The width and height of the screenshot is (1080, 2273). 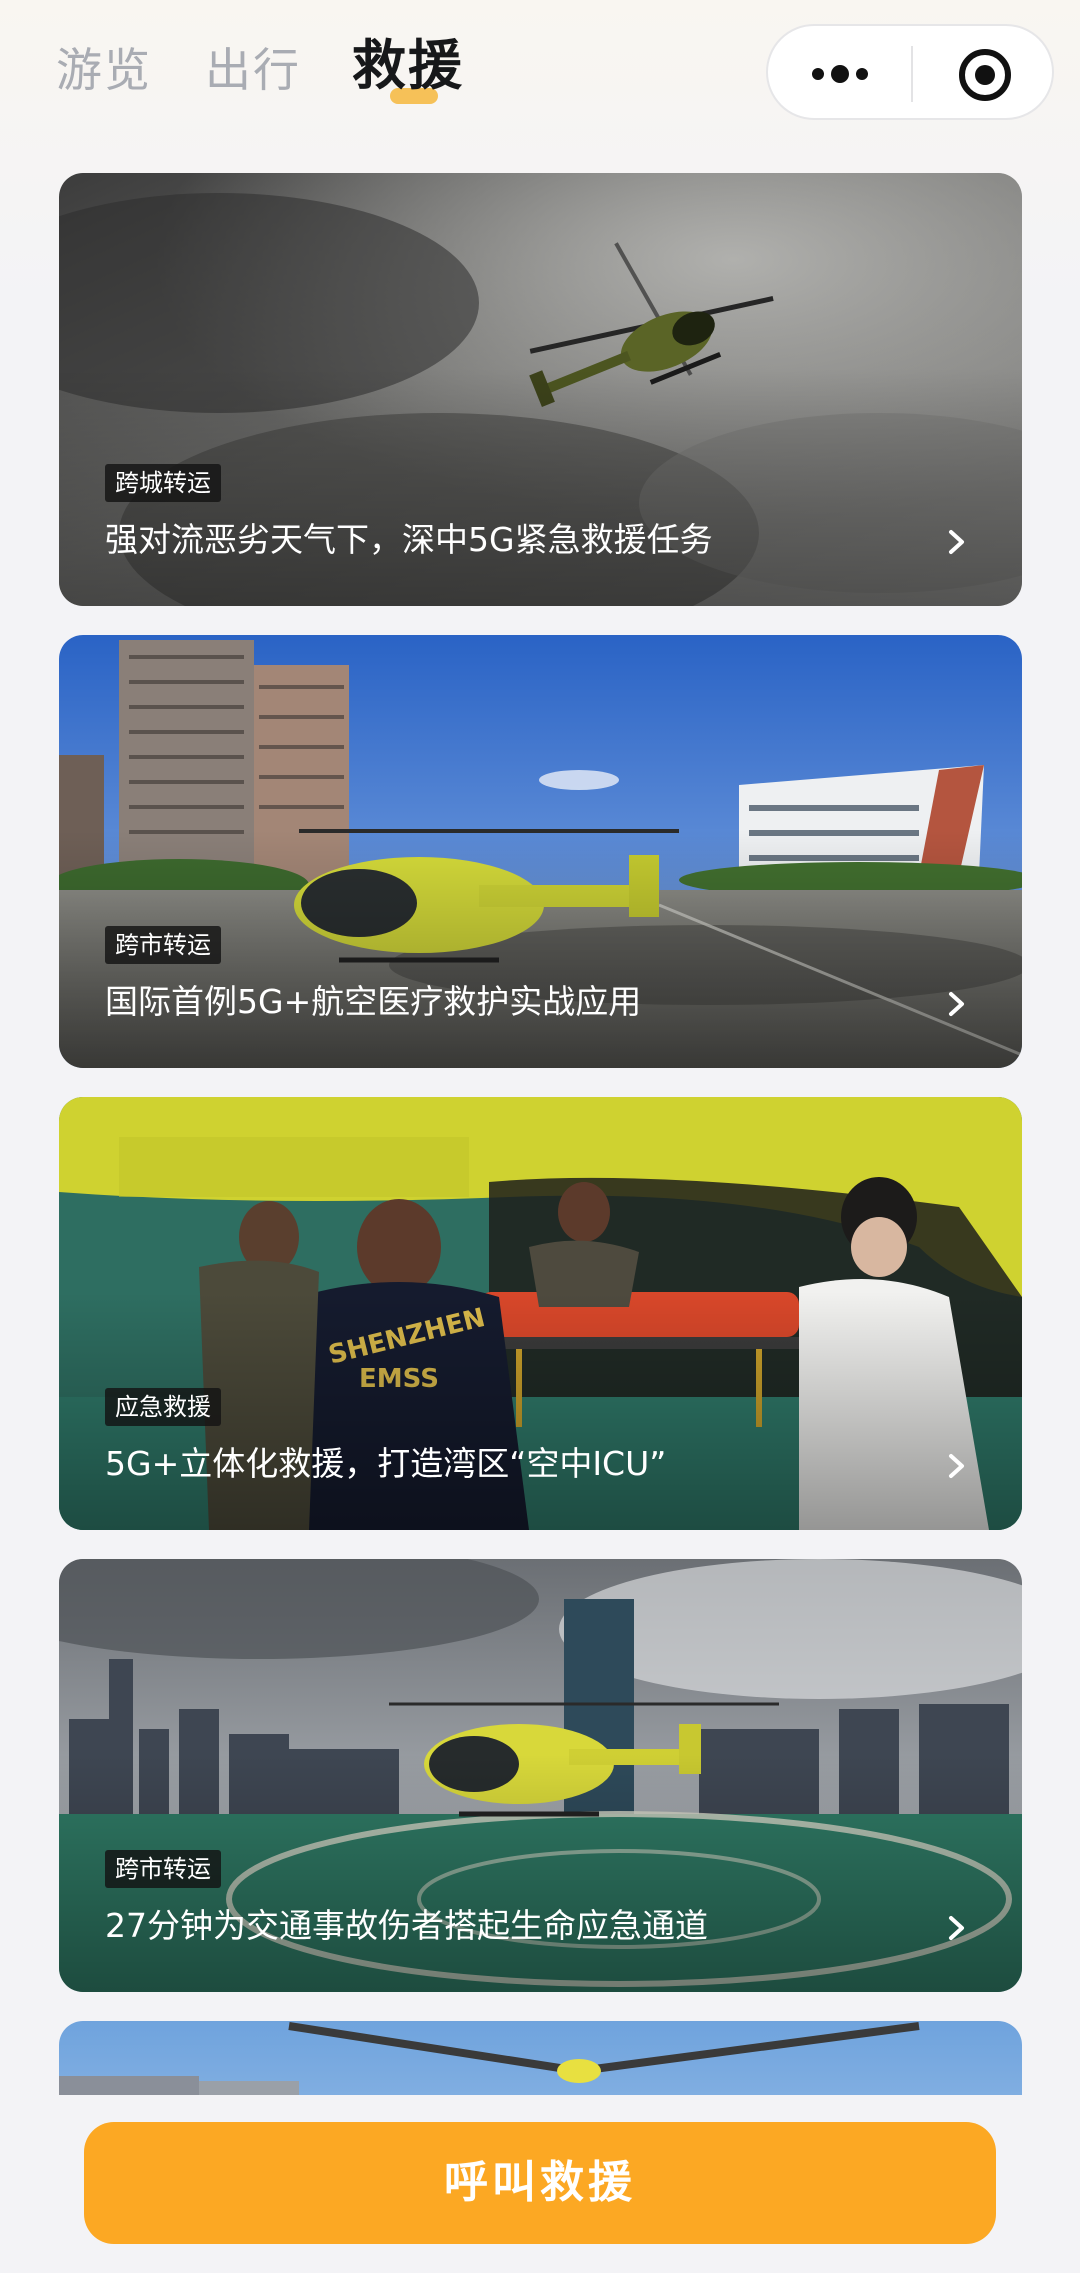 I want to click on card-title: 27分钟为交通事故伤者搭起生命应急通道, so click(x=406, y=1925).